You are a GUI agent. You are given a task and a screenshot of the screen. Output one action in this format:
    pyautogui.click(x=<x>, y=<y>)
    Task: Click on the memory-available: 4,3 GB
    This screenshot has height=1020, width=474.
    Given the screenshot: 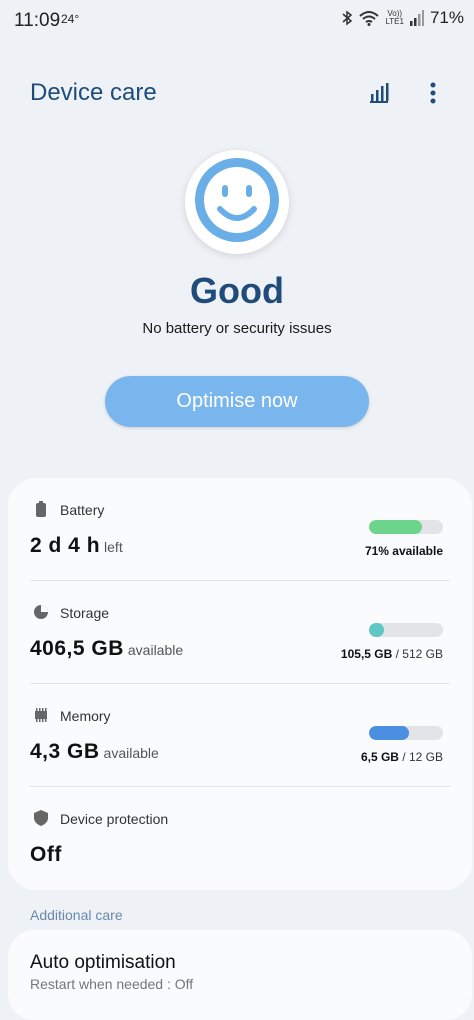 What is the action you would take?
    pyautogui.click(x=65, y=751)
    